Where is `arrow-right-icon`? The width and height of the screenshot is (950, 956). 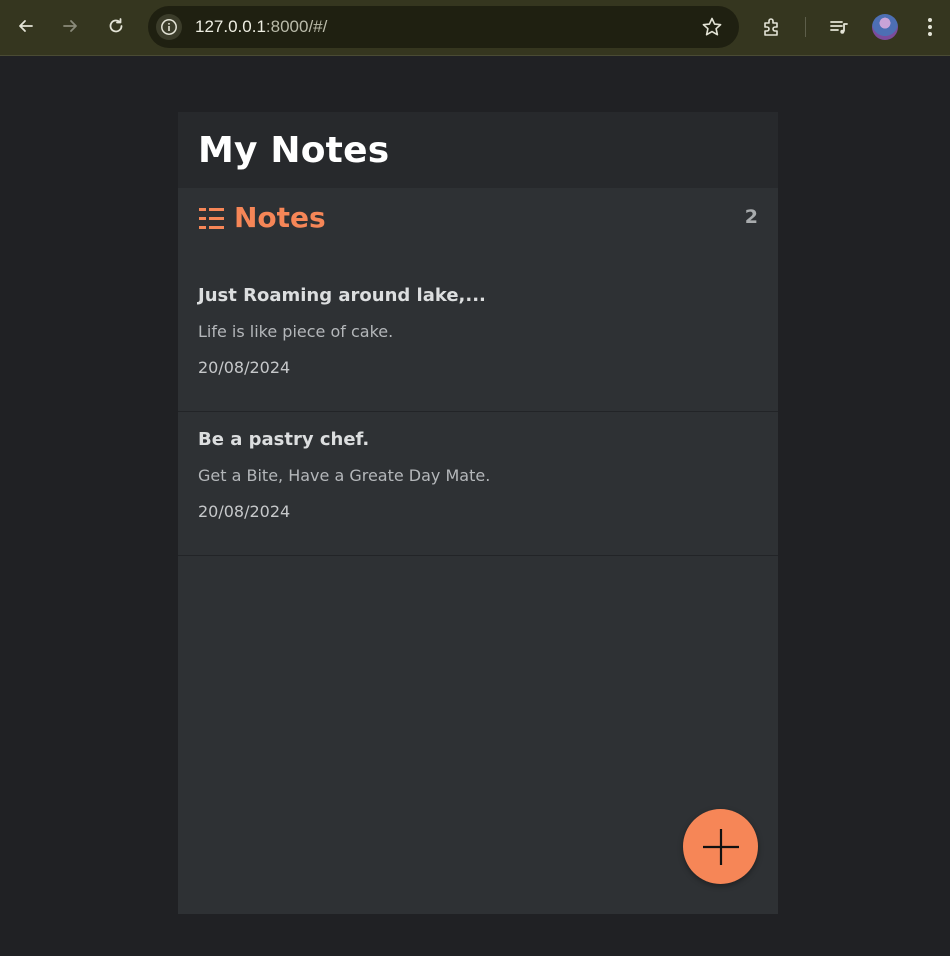 arrow-right-icon is located at coordinates (70, 26).